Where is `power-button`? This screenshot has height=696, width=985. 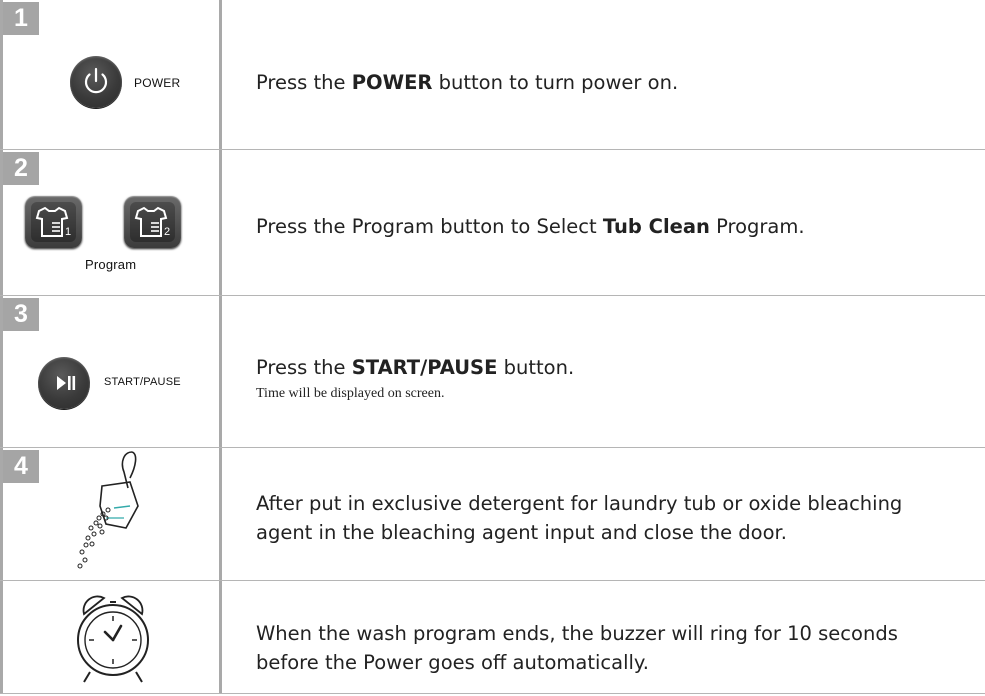 power-button is located at coordinates (96, 82).